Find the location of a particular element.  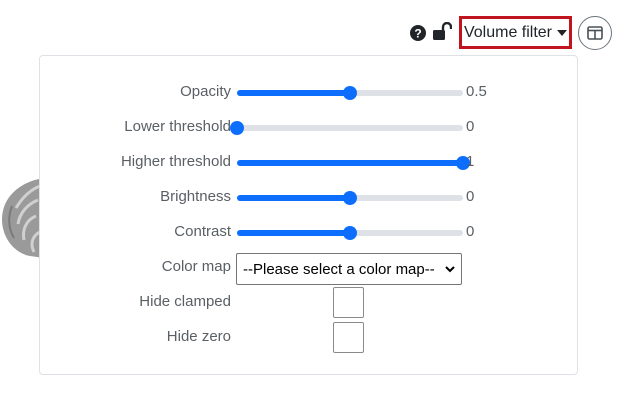

contrast-row: Contrast 0 is located at coordinates (308, 233).